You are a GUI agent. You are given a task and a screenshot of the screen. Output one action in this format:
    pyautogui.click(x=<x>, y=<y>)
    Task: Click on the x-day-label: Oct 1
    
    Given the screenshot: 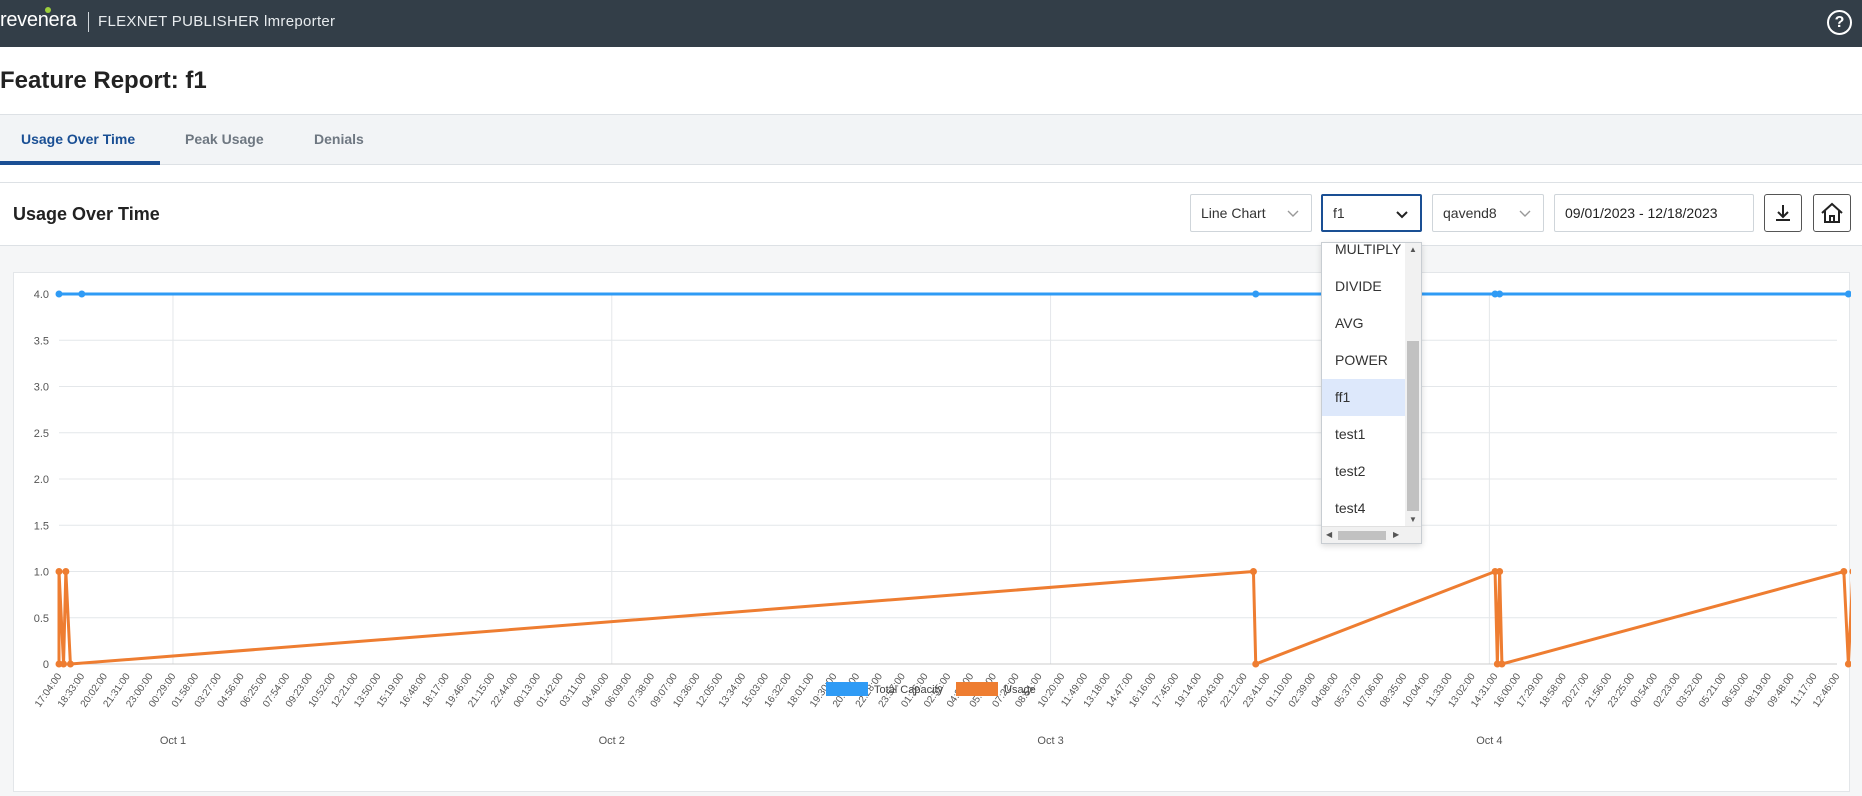 What is the action you would take?
    pyautogui.click(x=173, y=741)
    